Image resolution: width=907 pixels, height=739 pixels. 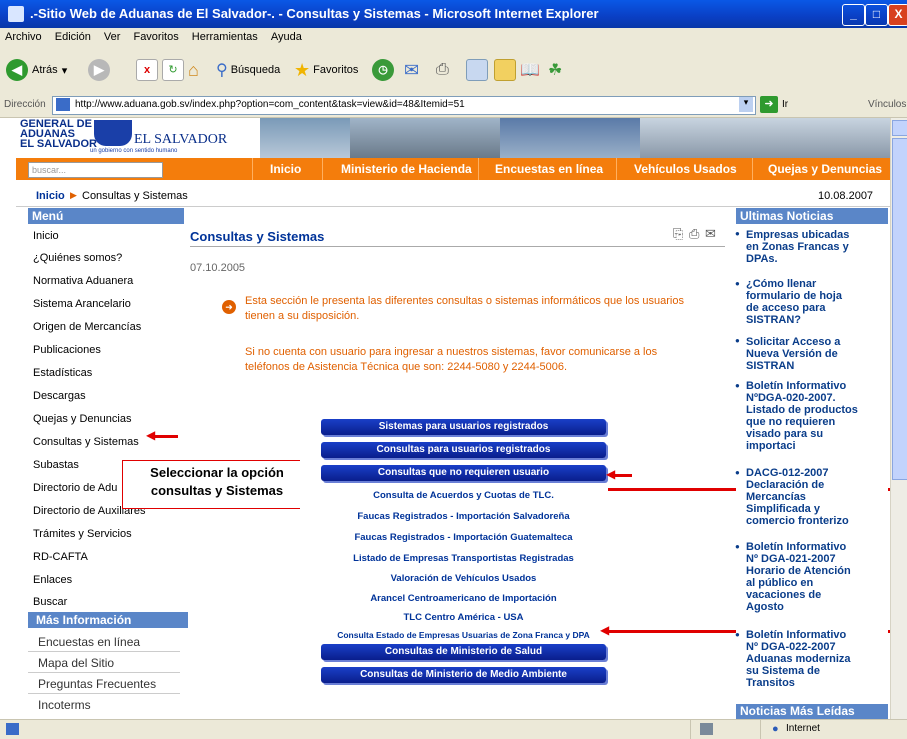 What do you see at coordinates (87, 327) in the screenshot?
I see `sidebar-item-origen: Origen de Mercancías` at bounding box center [87, 327].